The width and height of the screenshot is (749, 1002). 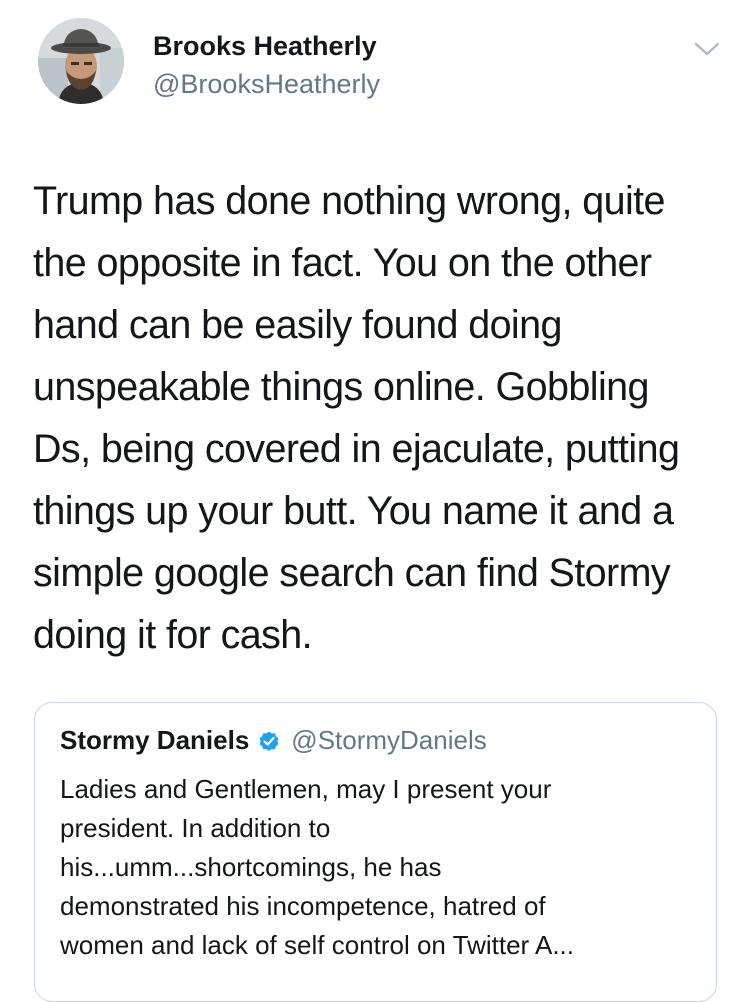 What do you see at coordinates (155, 740) in the screenshot?
I see `quoted-author-name: Stormy Daniels` at bounding box center [155, 740].